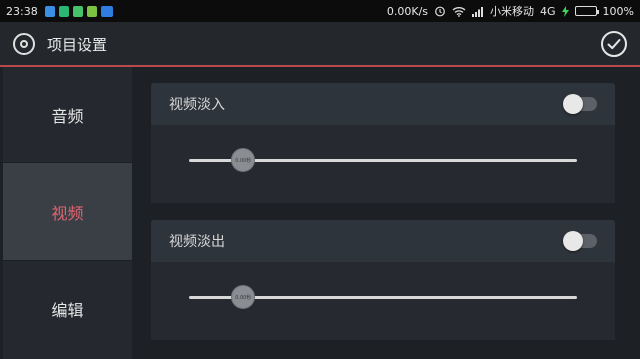  I want to click on status-left: 23:38, so click(59, 11).